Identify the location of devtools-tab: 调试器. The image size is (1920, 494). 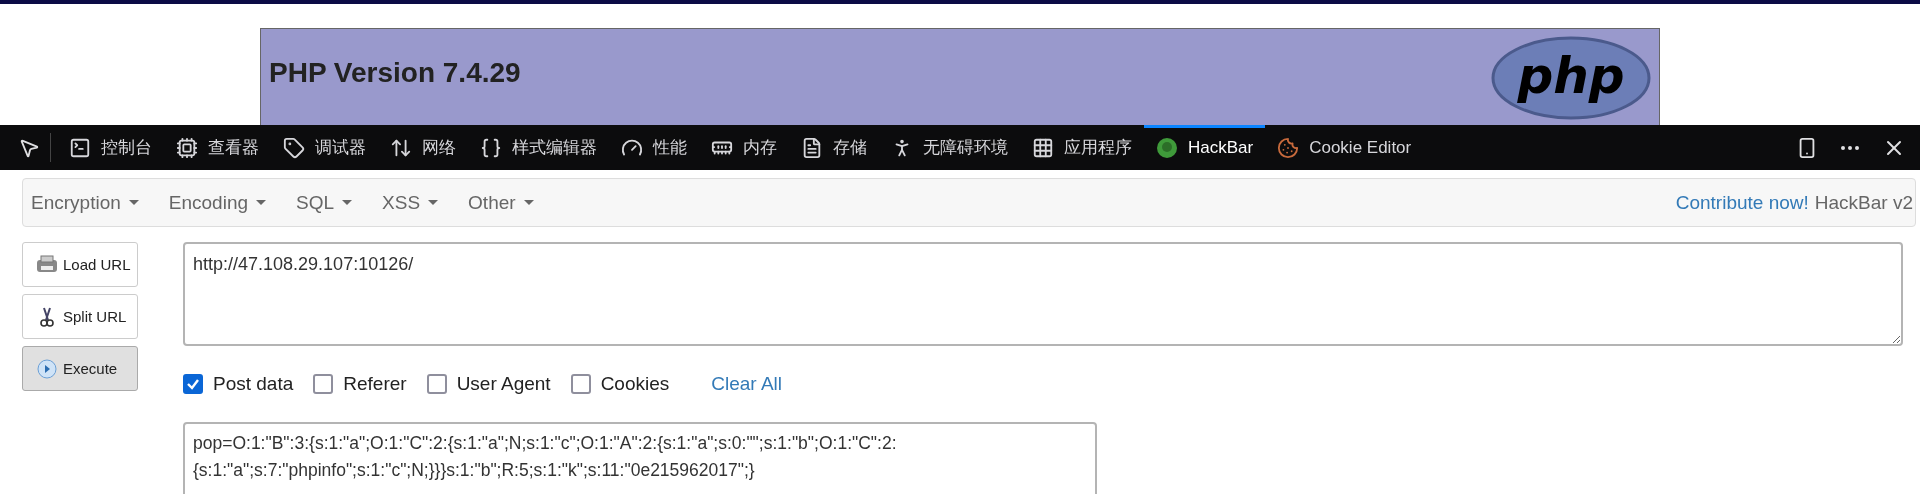
(324, 147).